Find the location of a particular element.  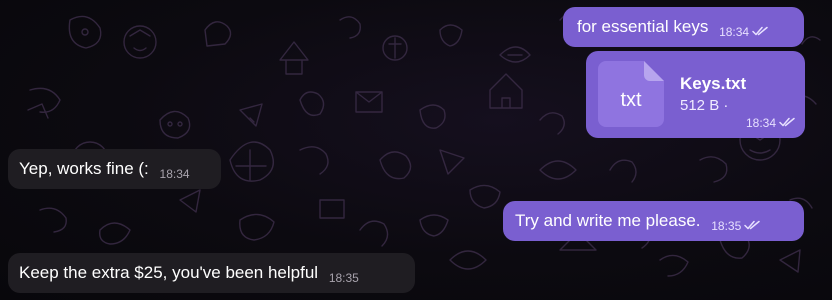

message-outgoing-file: txt Keys.txt 512 B · 18:34 is located at coordinates (695, 94).